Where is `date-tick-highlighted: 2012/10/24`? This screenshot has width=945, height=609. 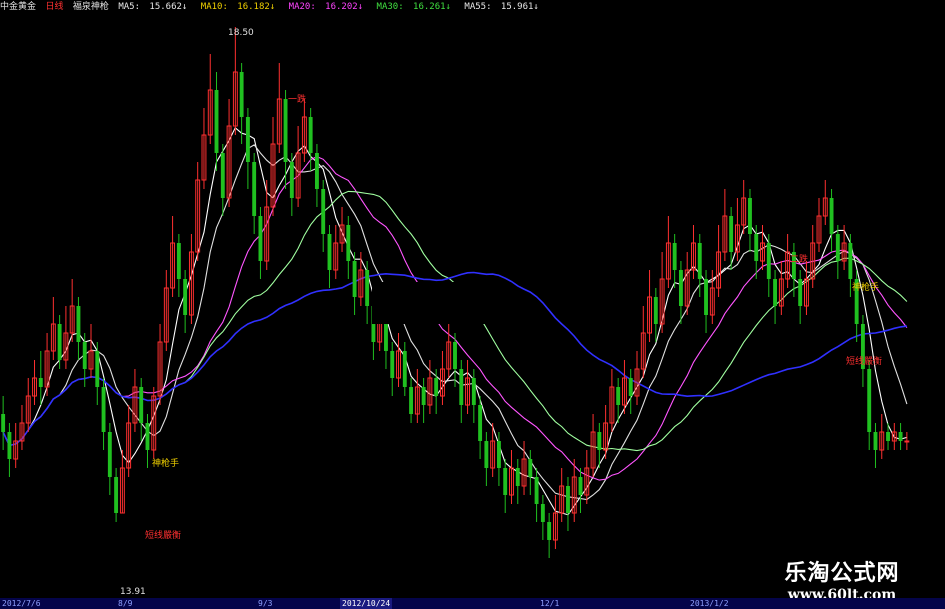
date-tick-highlighted: 2012/10/24 is located at coordinates (366, 603).